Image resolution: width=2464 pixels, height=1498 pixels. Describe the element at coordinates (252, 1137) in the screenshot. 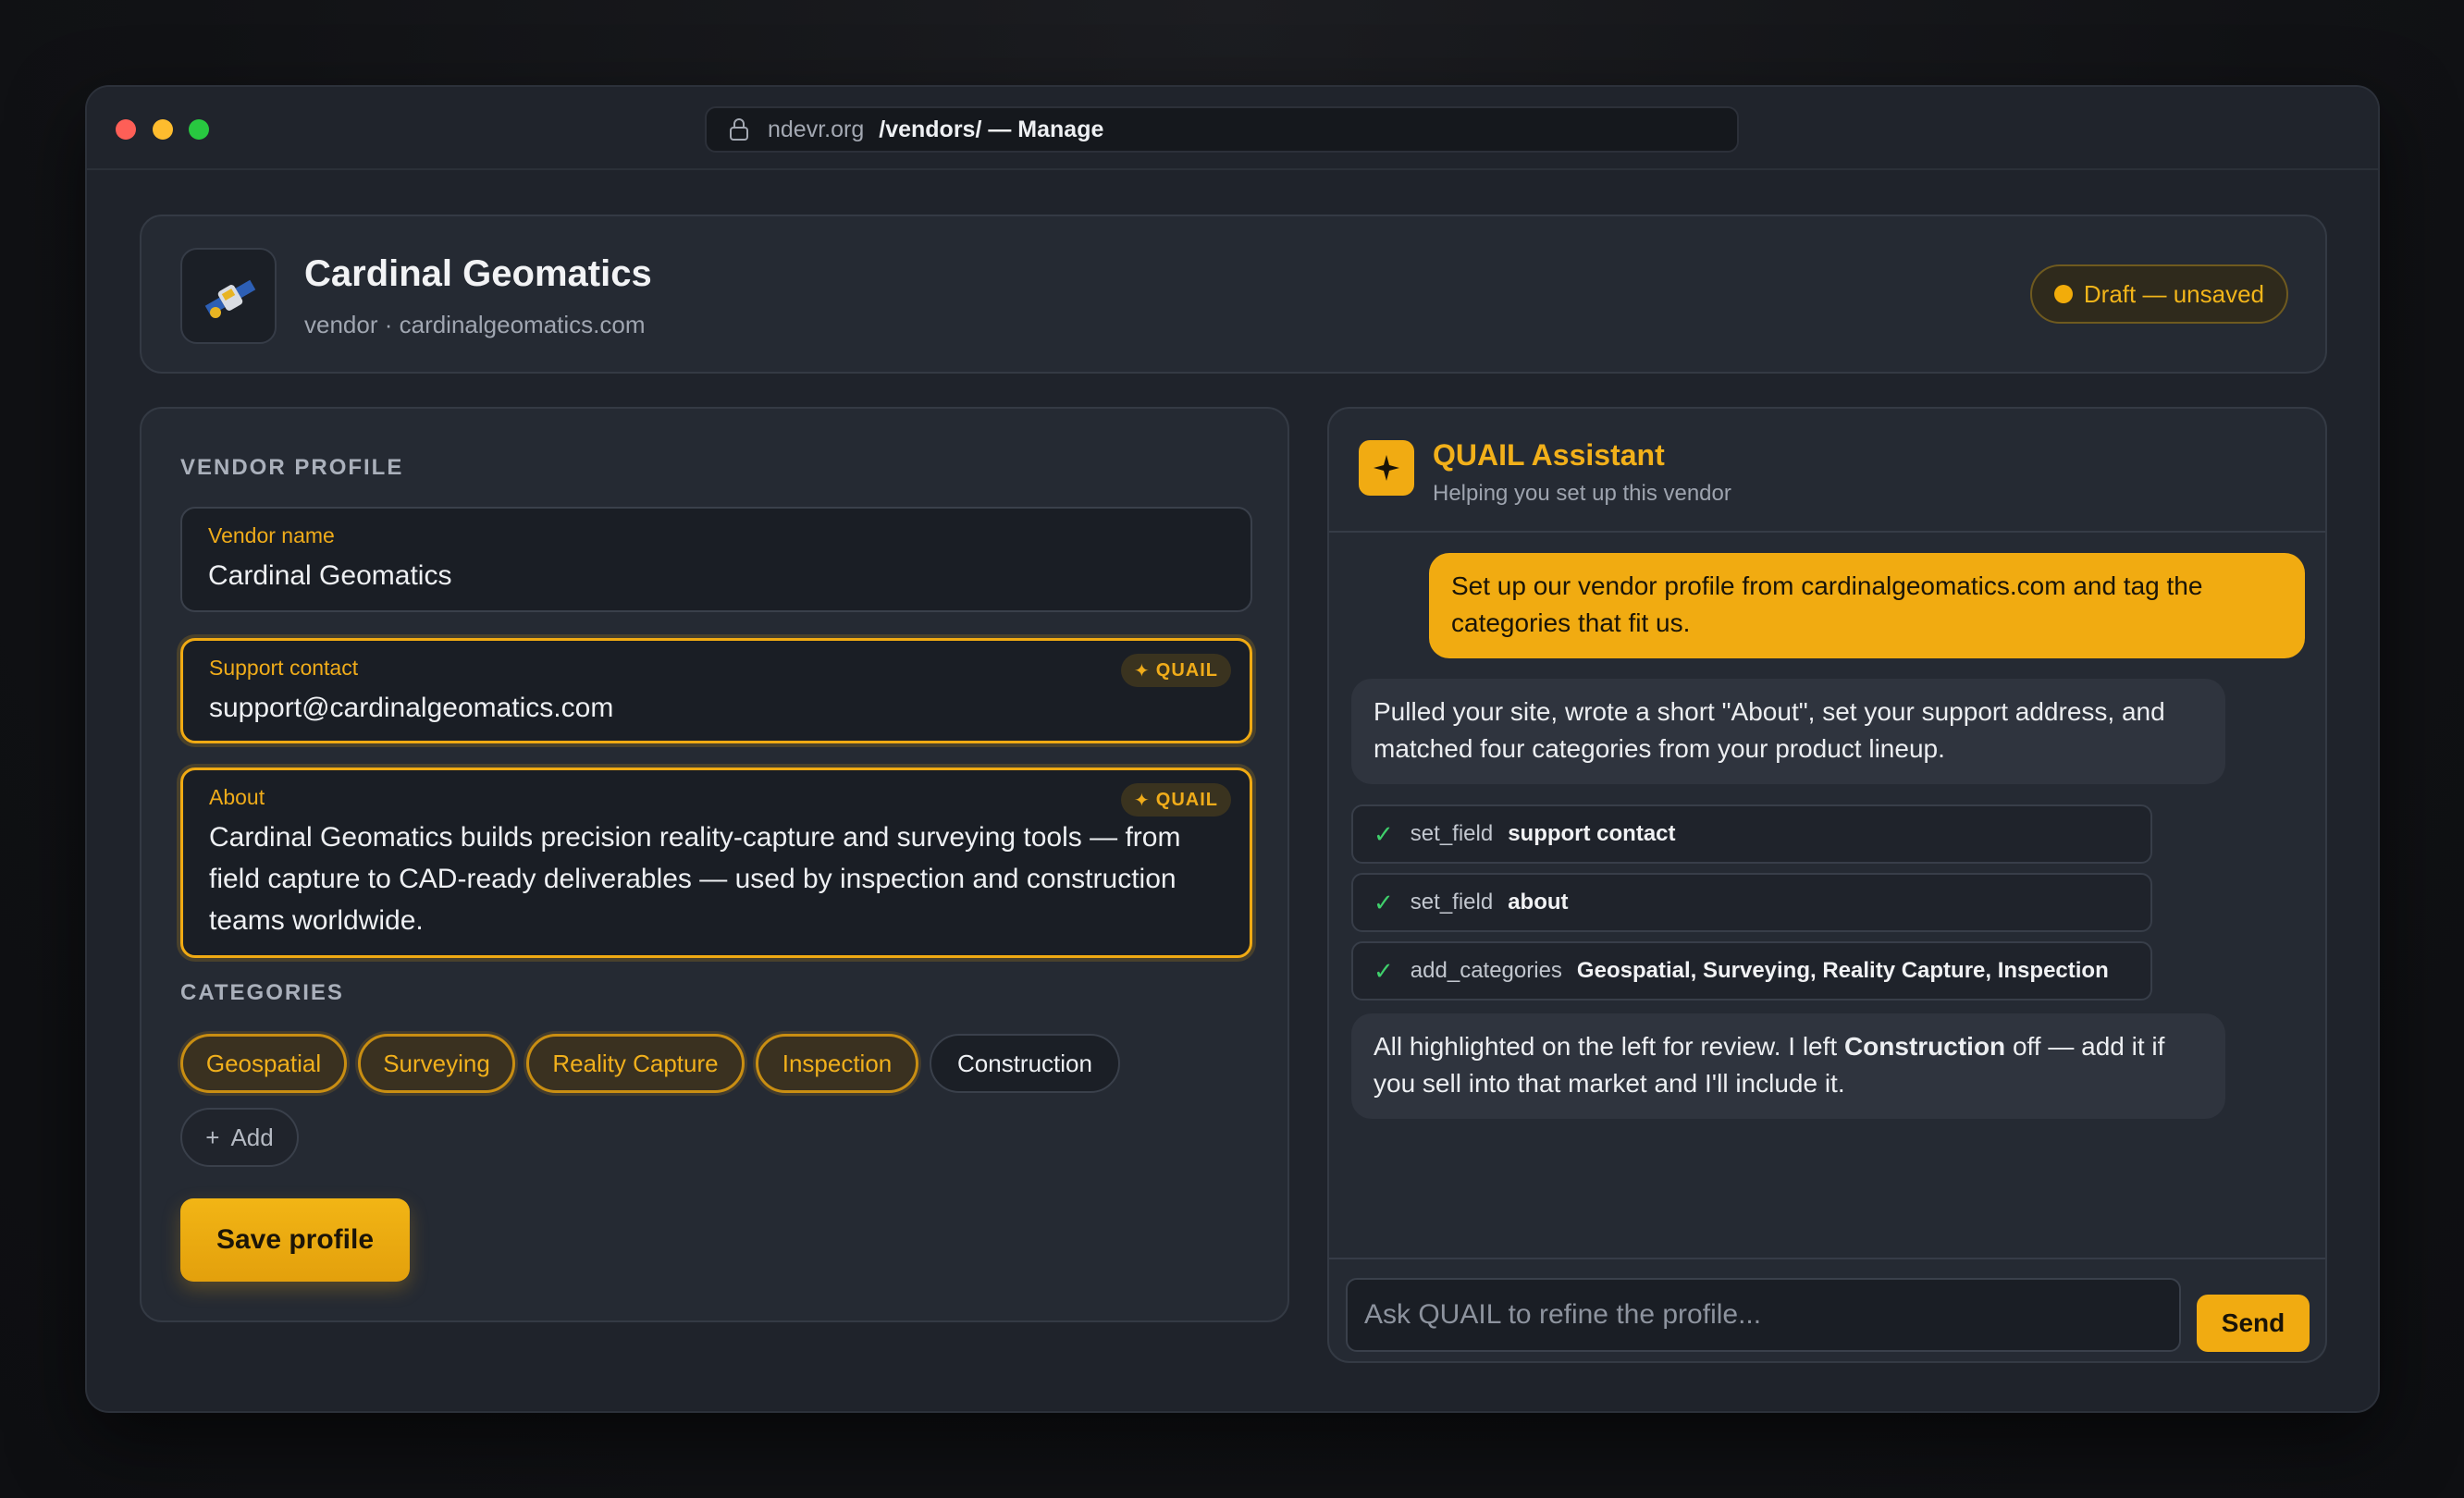

I see `add-category-label: Add` at that location.